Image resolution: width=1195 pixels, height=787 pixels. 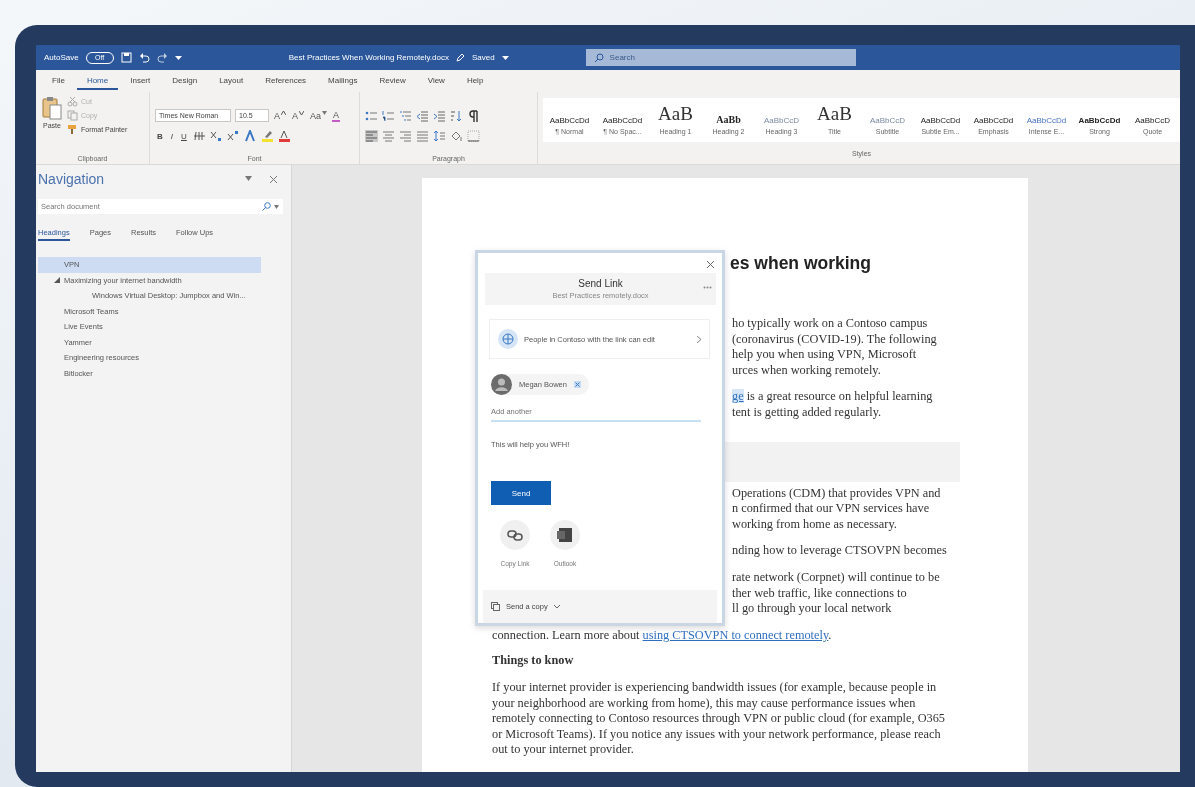 I want to click on line-spacing-icon, so click(x=439, y=135).